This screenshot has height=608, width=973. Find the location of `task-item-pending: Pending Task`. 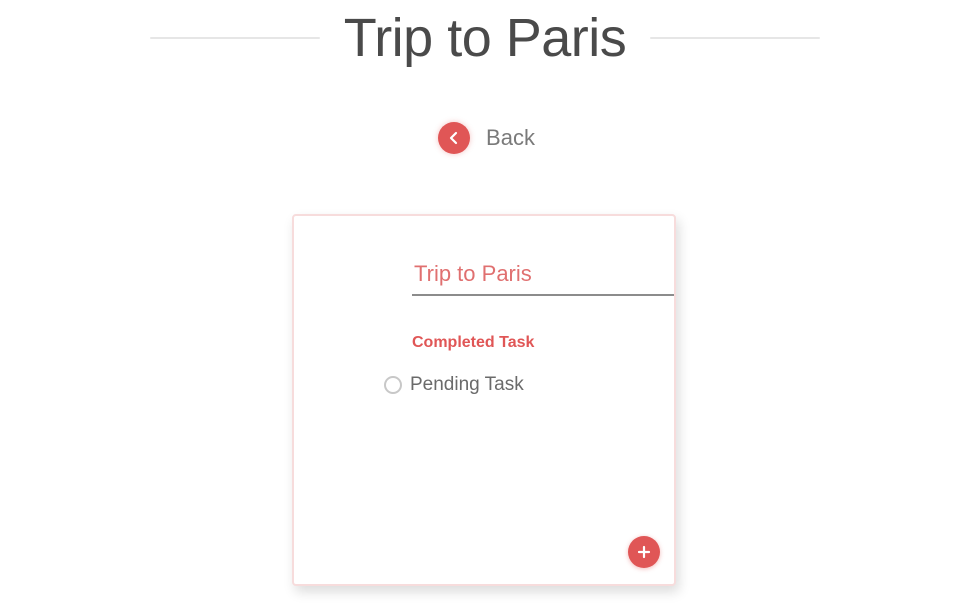

task-item-pending: Pending Task is located at coordinates (514, 385).